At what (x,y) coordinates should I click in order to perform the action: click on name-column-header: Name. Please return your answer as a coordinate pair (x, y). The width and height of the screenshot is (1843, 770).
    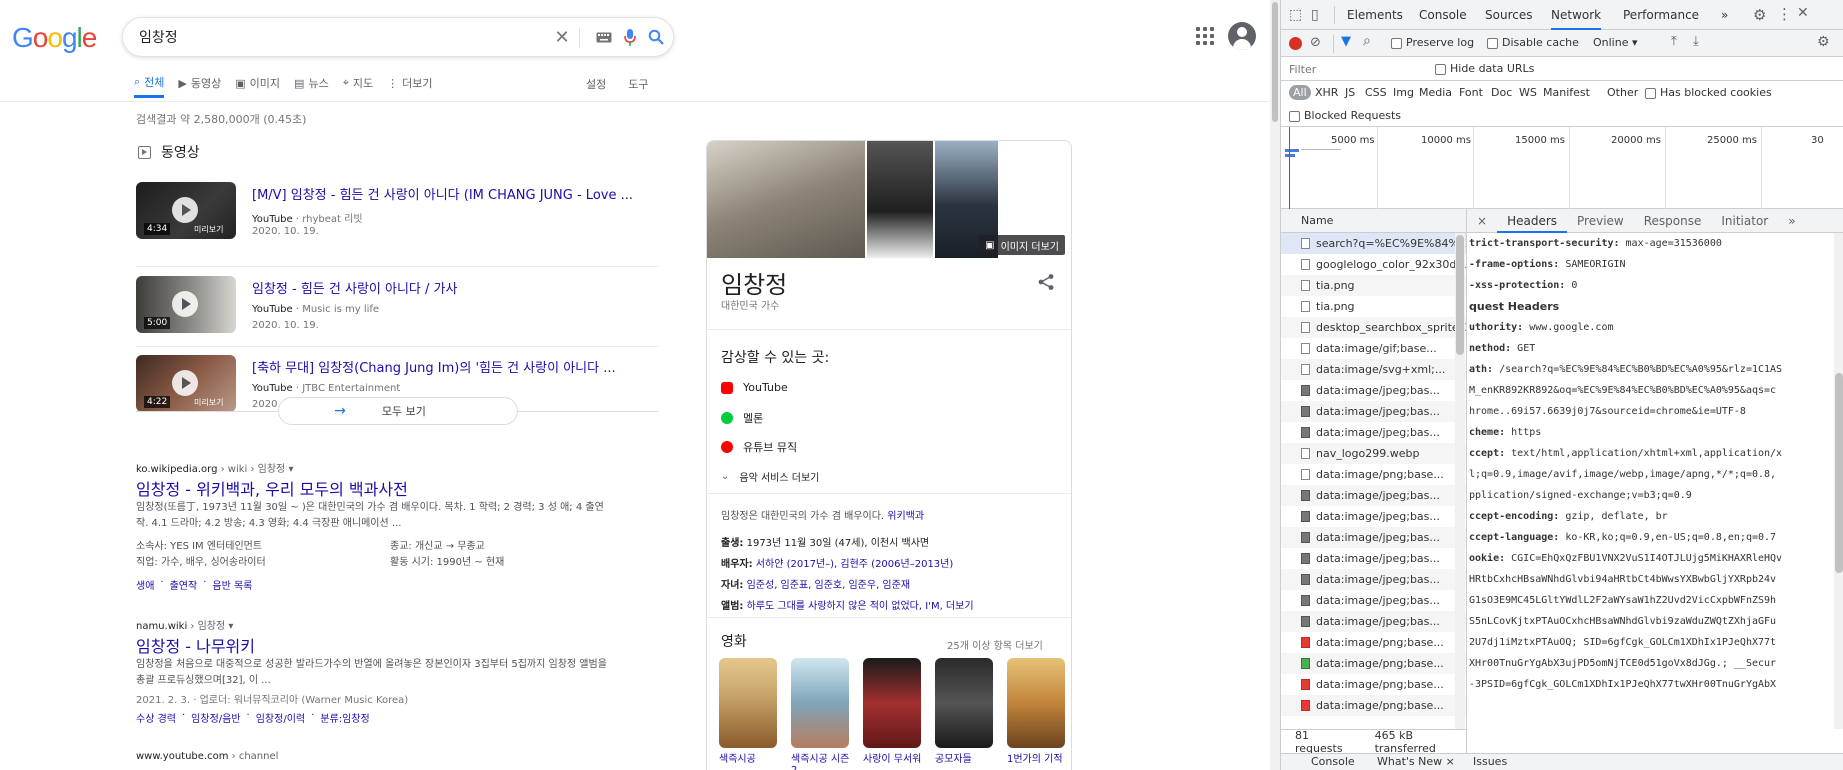
    Looking at the image, I should click on (1373, 221).